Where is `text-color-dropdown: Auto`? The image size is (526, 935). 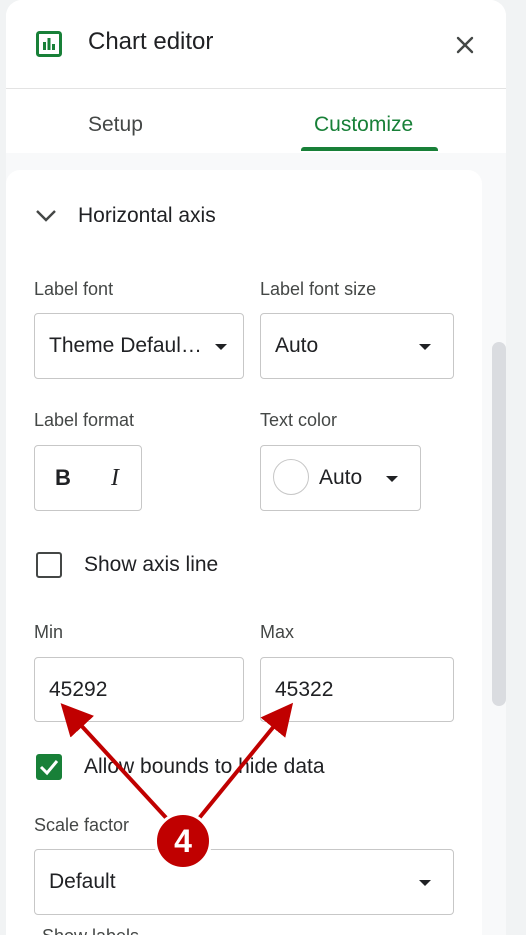 text-color-dropdown: Auto is located at coordinates (340, 478).